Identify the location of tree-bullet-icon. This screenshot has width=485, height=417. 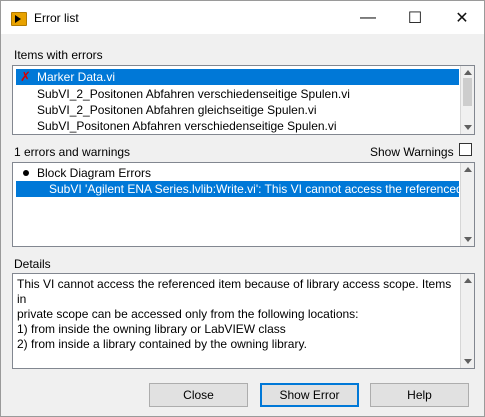
(26, 173).